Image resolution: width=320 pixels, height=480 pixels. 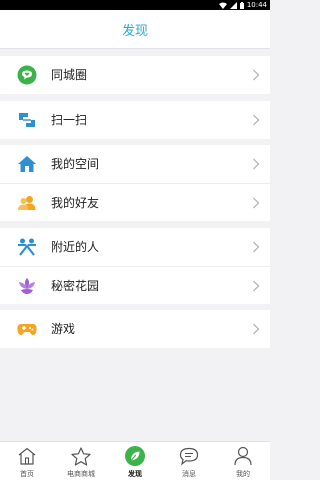 I want to click on tab-messages: 消息, so click(x=189, y=461).